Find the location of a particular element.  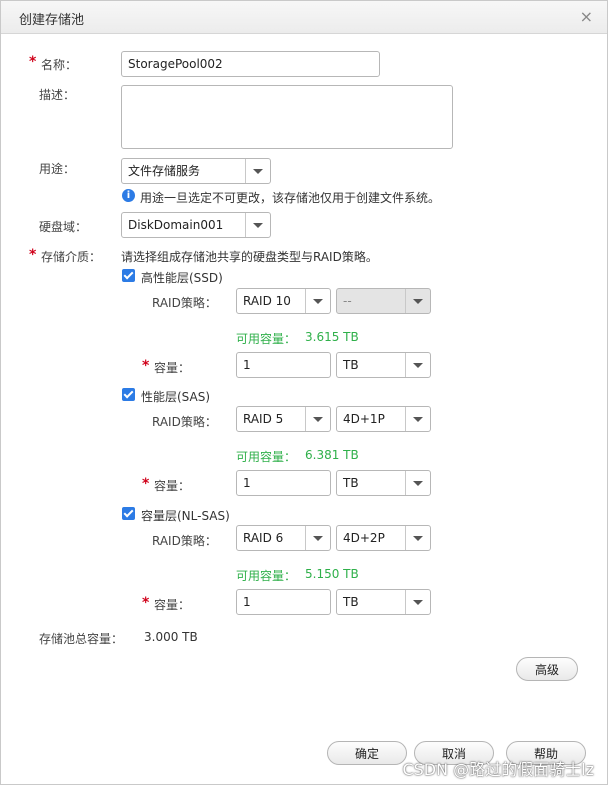

dialog-title: 创建存储池 is located at coordinates (52, 20).